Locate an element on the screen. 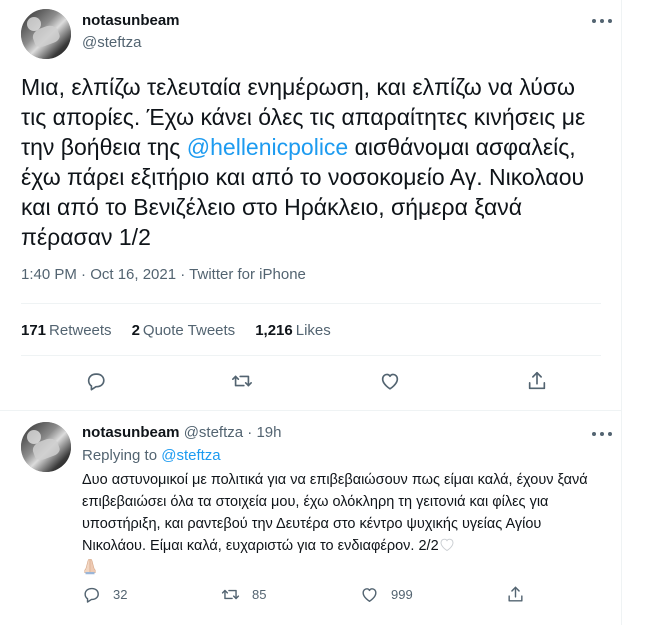  retweets-label: Retweets is located at coordinates (80, 330).